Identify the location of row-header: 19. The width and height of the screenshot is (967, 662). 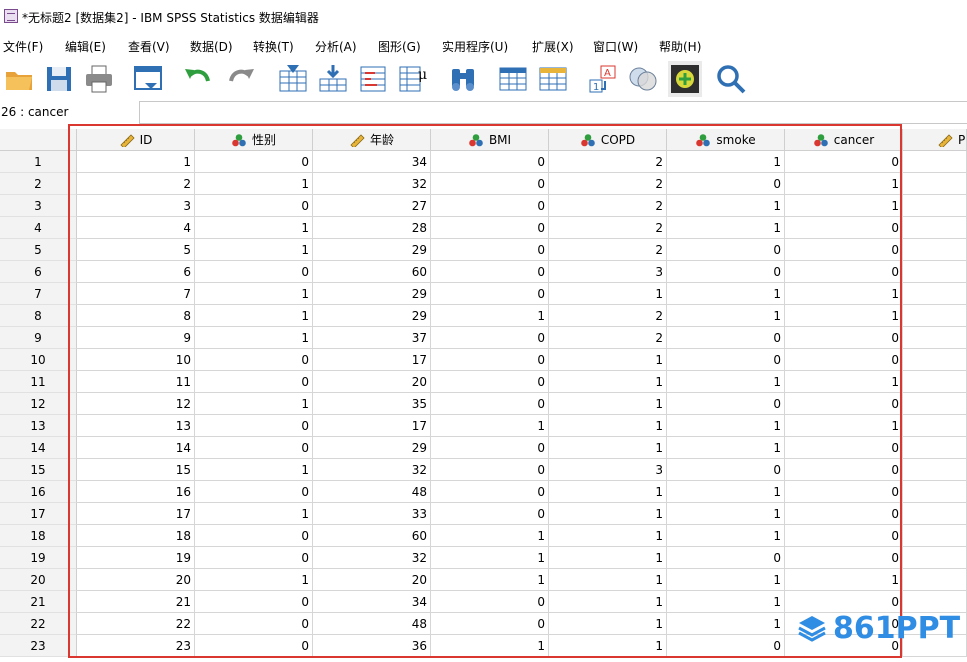
(38, 558).